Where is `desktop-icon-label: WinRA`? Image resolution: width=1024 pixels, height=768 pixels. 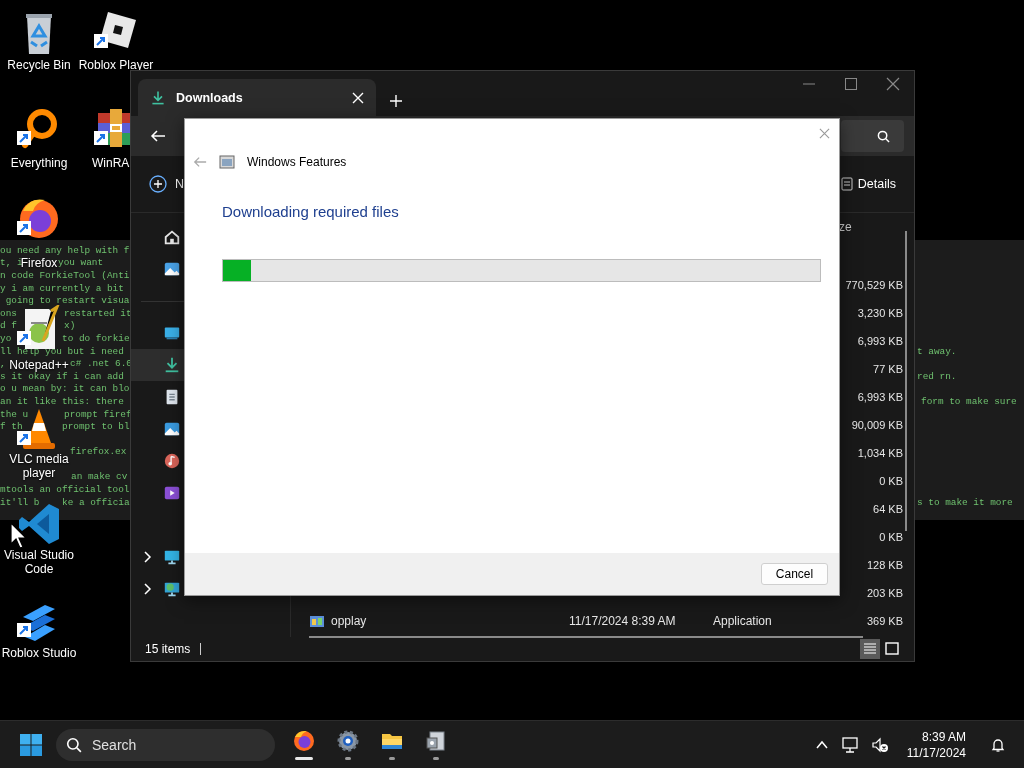 desktop-icon-label: WinRA is located at coordinates (111, 163).